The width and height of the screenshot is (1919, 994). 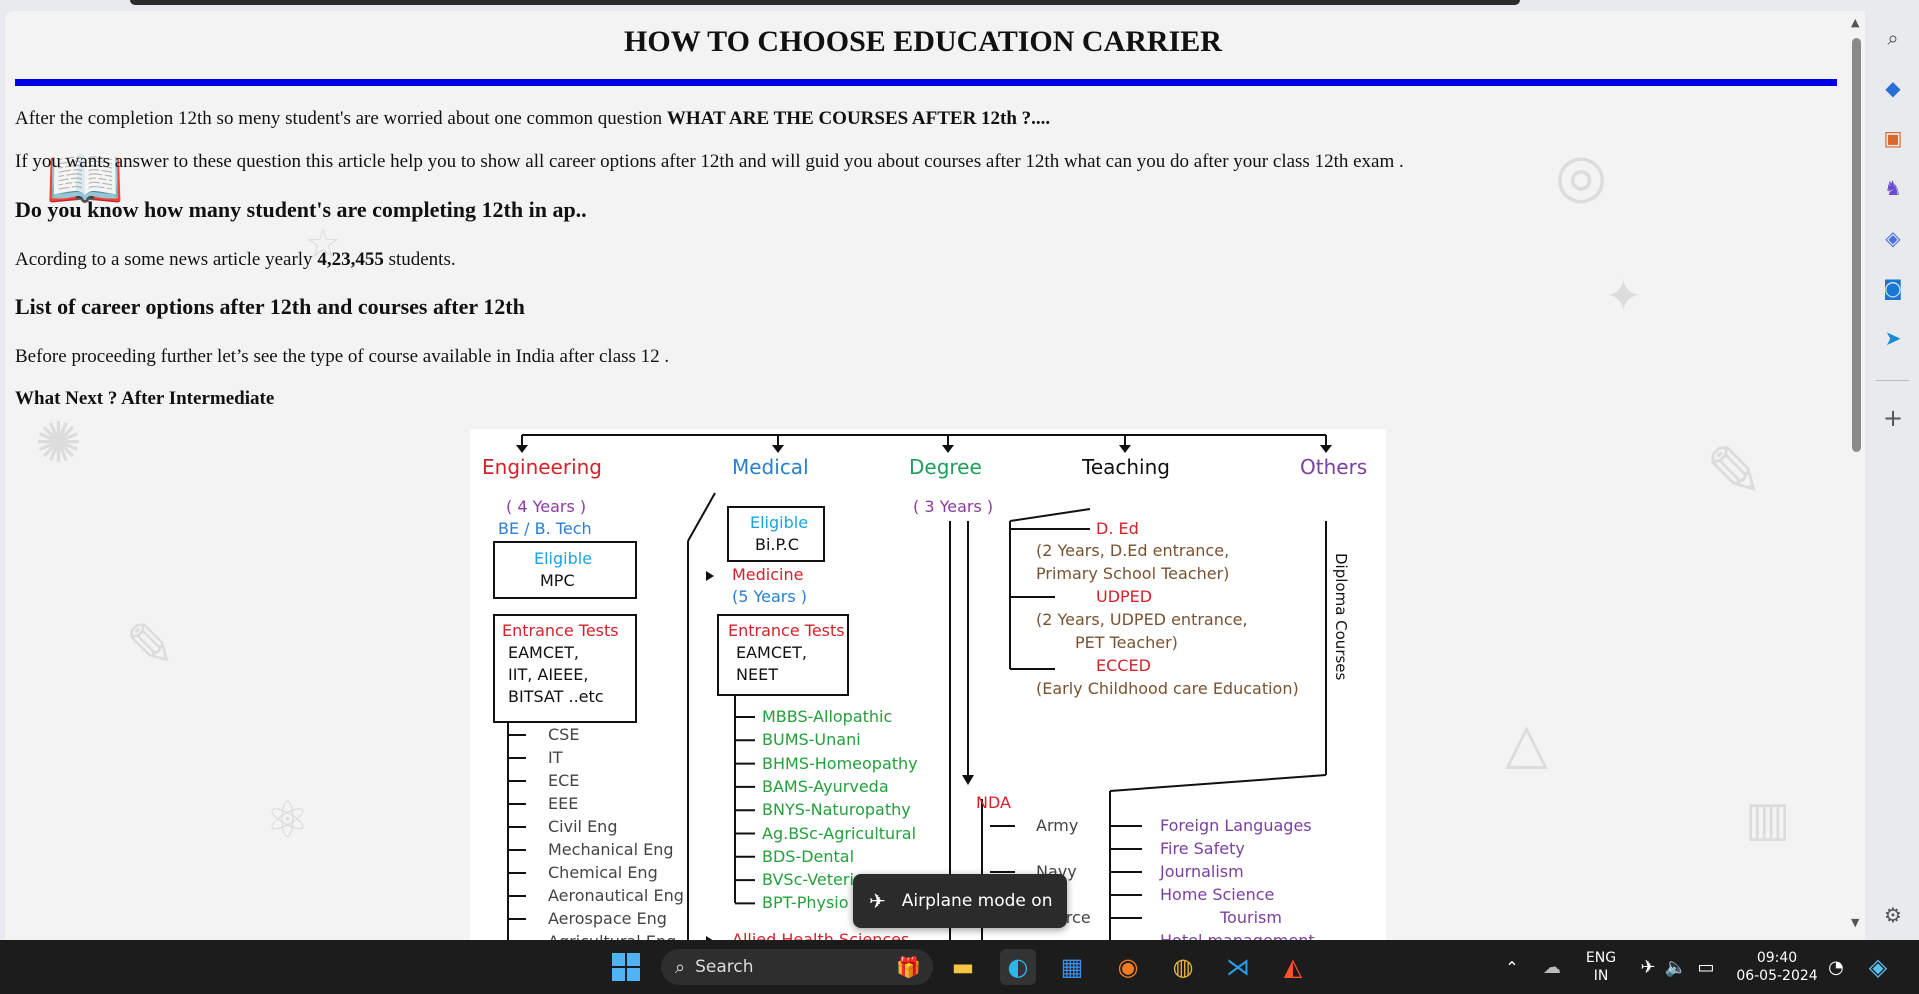 What do you see at coordinates (1251, 917) in the screenshot?
I see `others-course-item: Tourism` at bounding box center [1251, 917].